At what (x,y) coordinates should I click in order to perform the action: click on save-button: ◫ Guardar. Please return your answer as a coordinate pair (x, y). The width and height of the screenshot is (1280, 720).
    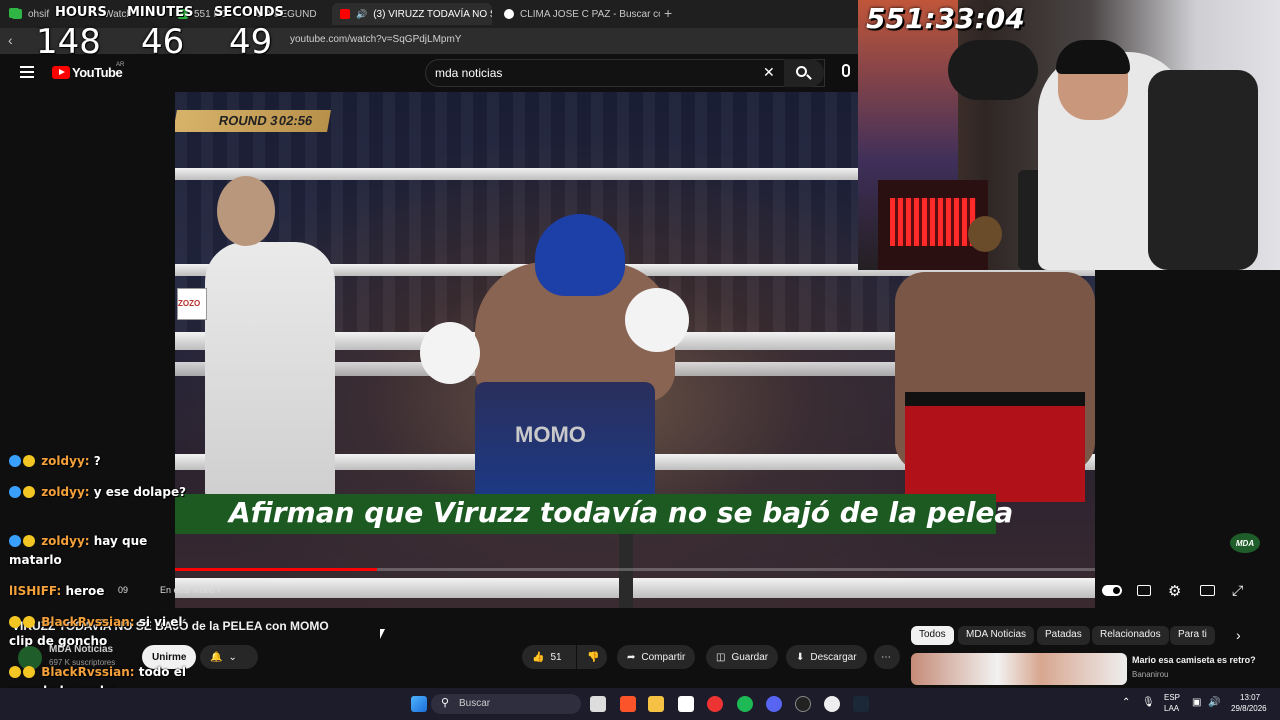
    Looking at the image, I should click on (742, 657).